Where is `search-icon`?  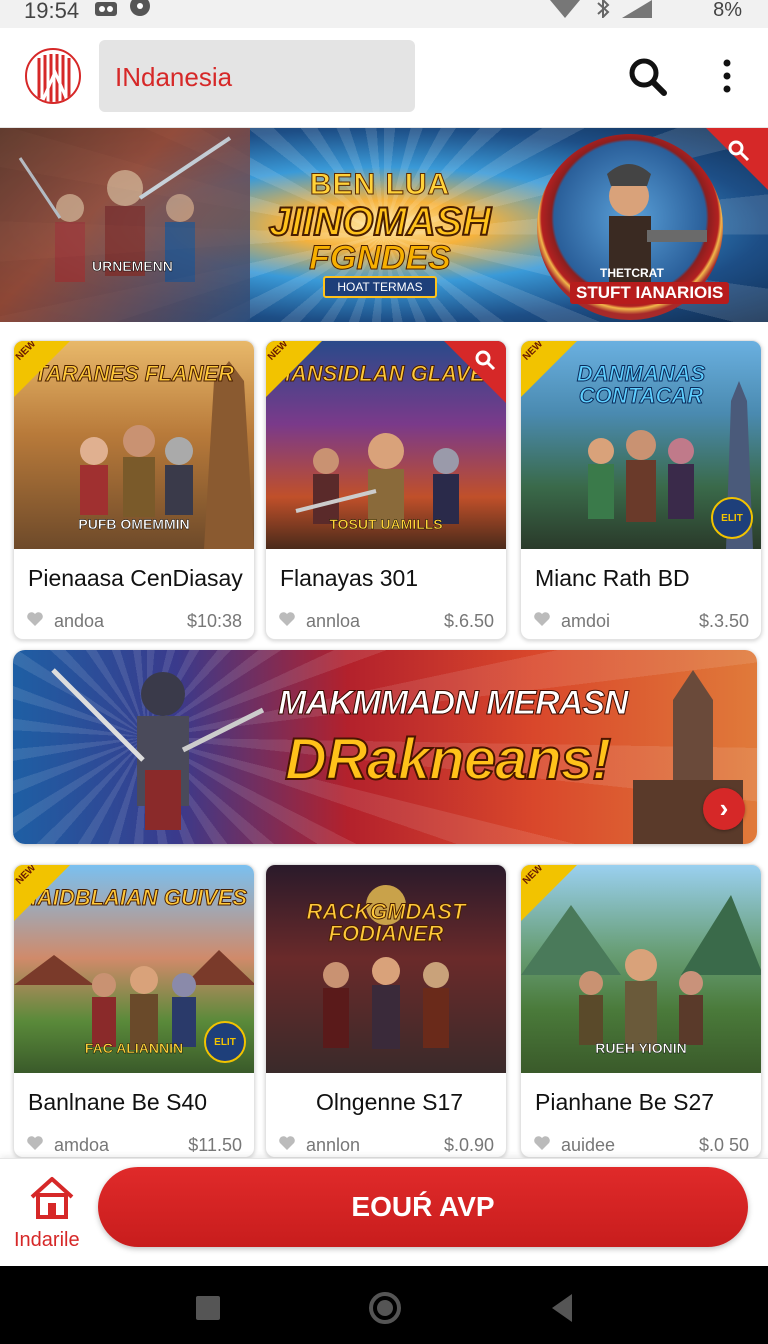
search-icon is located at coordinates (647, 76).